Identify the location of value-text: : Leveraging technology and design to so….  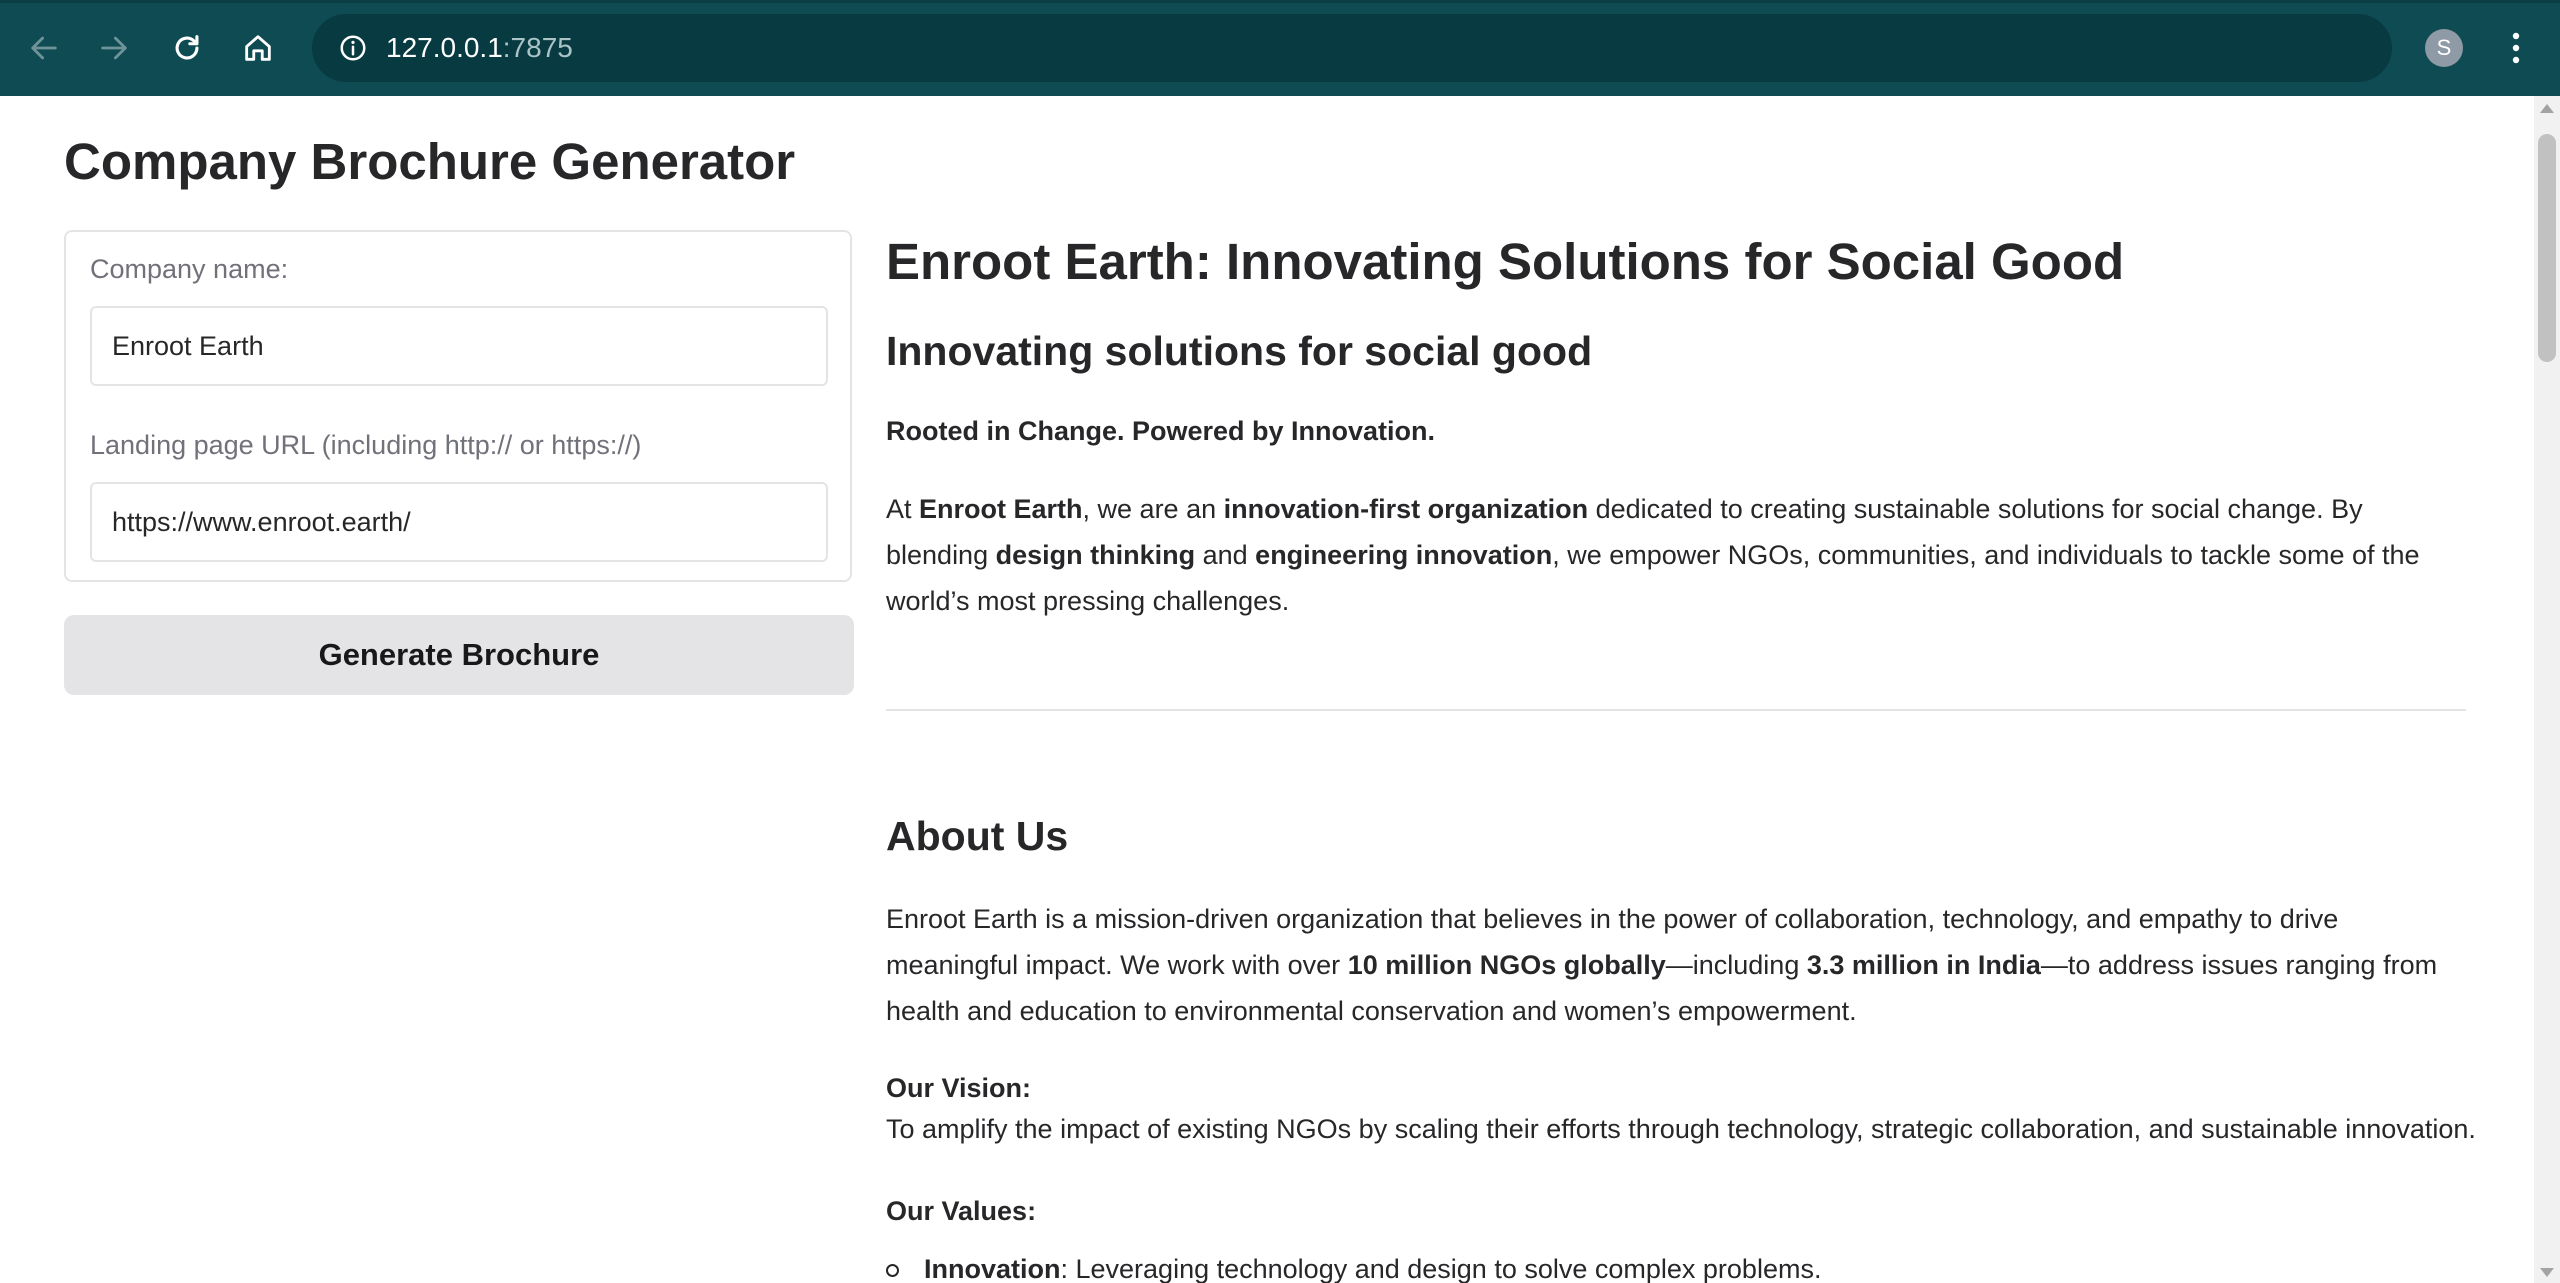
(1441, 1268).